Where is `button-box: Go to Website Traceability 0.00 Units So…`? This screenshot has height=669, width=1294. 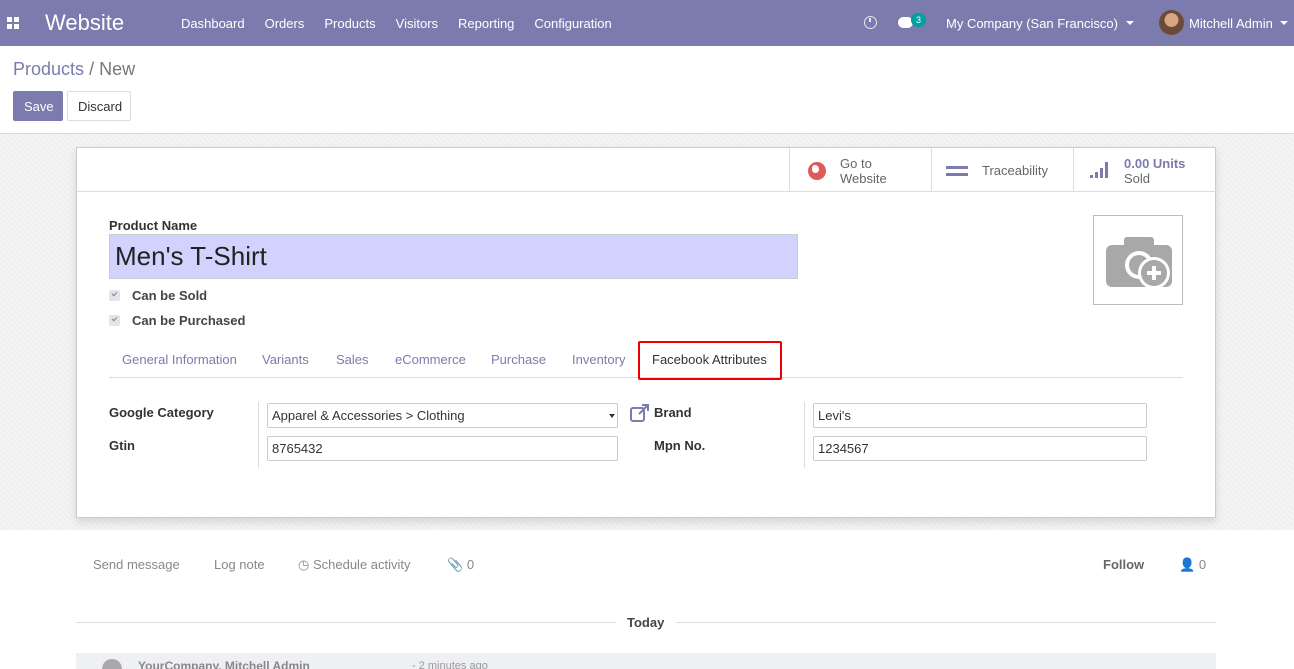 button-box: Go to Website Traceability 0.00 Units So… is located at coordinates (1002, 170).